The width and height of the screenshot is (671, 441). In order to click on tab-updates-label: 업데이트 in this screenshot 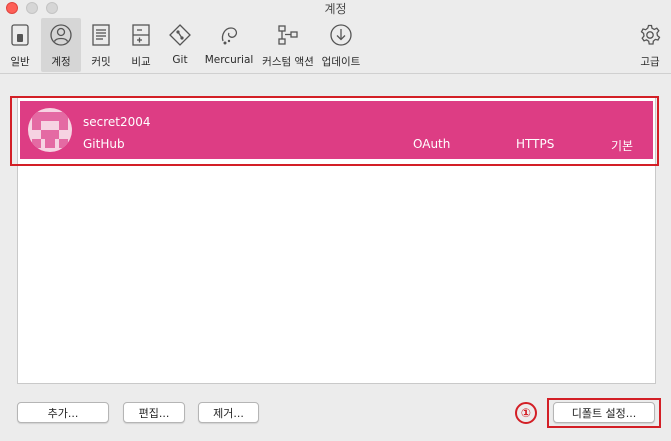, I will do `click(341, 62)`.